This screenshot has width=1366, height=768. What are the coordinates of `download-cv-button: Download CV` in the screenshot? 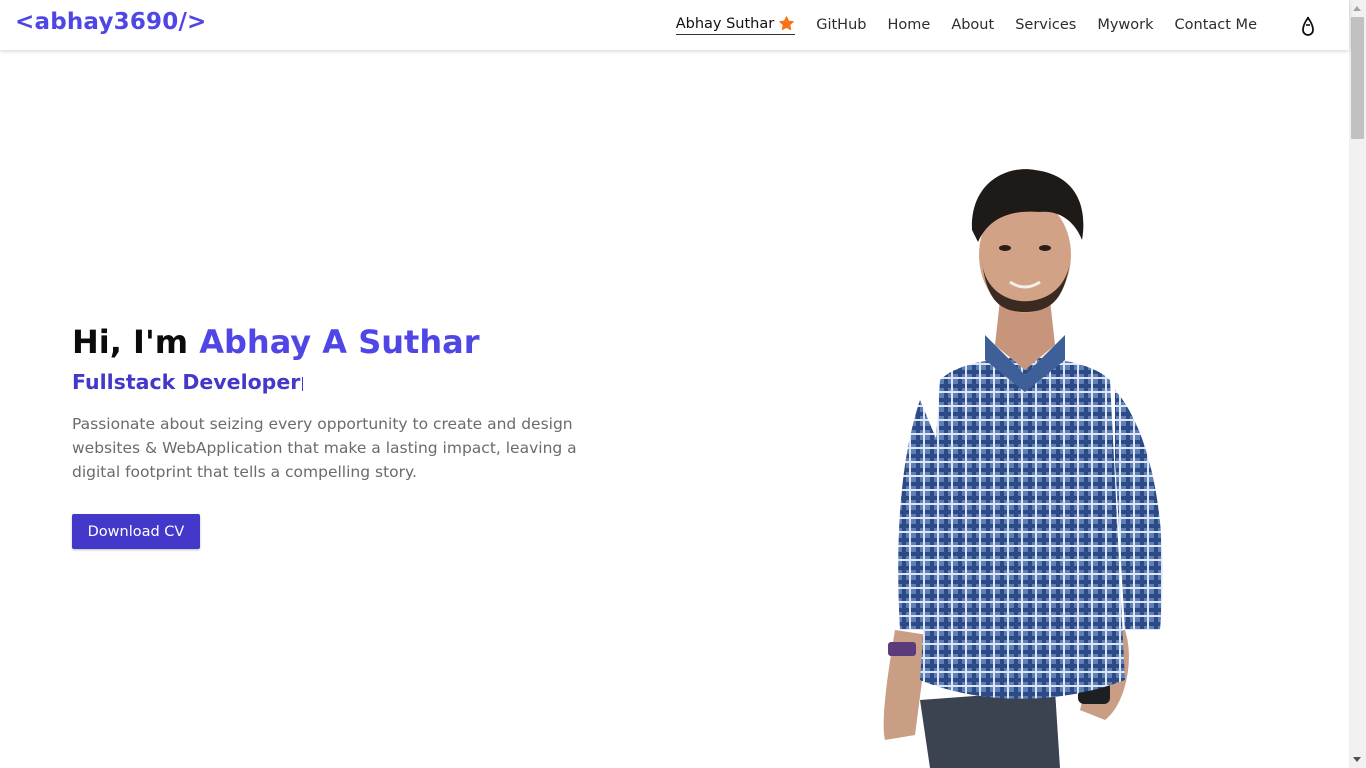 It's located at (136, 531).